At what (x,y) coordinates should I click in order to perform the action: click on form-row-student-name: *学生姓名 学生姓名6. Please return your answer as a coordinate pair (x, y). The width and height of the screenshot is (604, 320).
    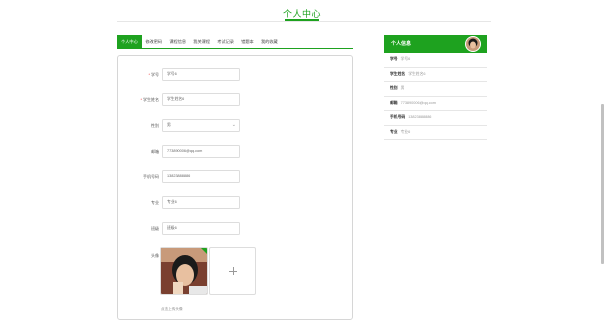
    Looking at the image, I should click on (236, 99).